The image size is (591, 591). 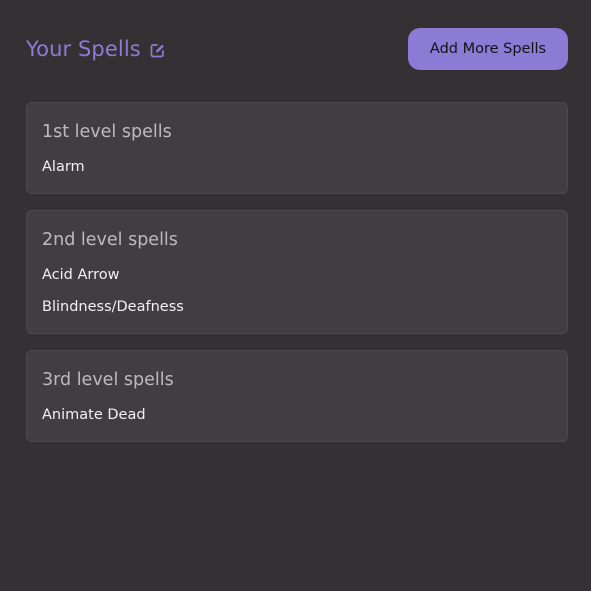 I want to click on spell-level-card-3: 3rd level spells Animate Dead, so click(x=297, y=396).